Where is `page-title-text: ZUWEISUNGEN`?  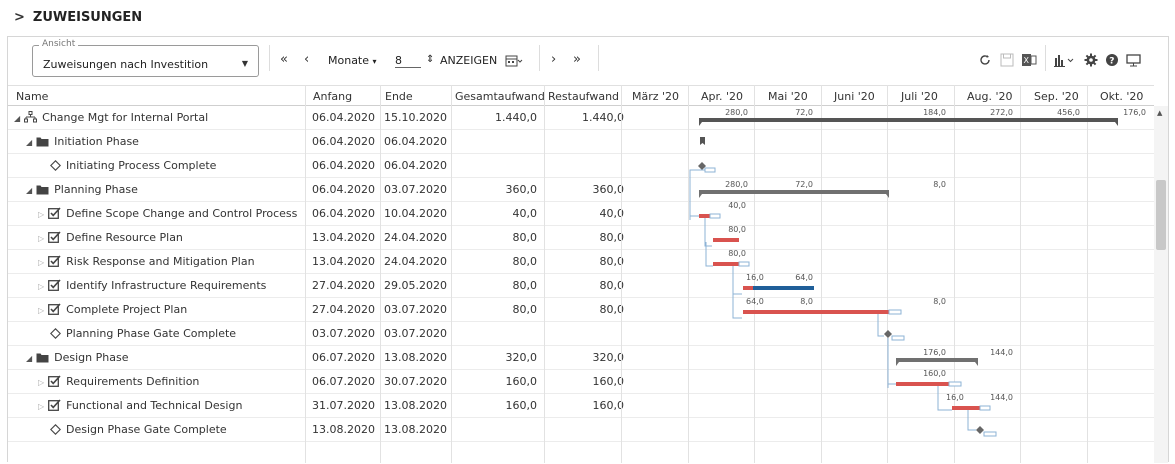 page-title-text: ZUWEISUNGEN is located at coordinates (87, 17).